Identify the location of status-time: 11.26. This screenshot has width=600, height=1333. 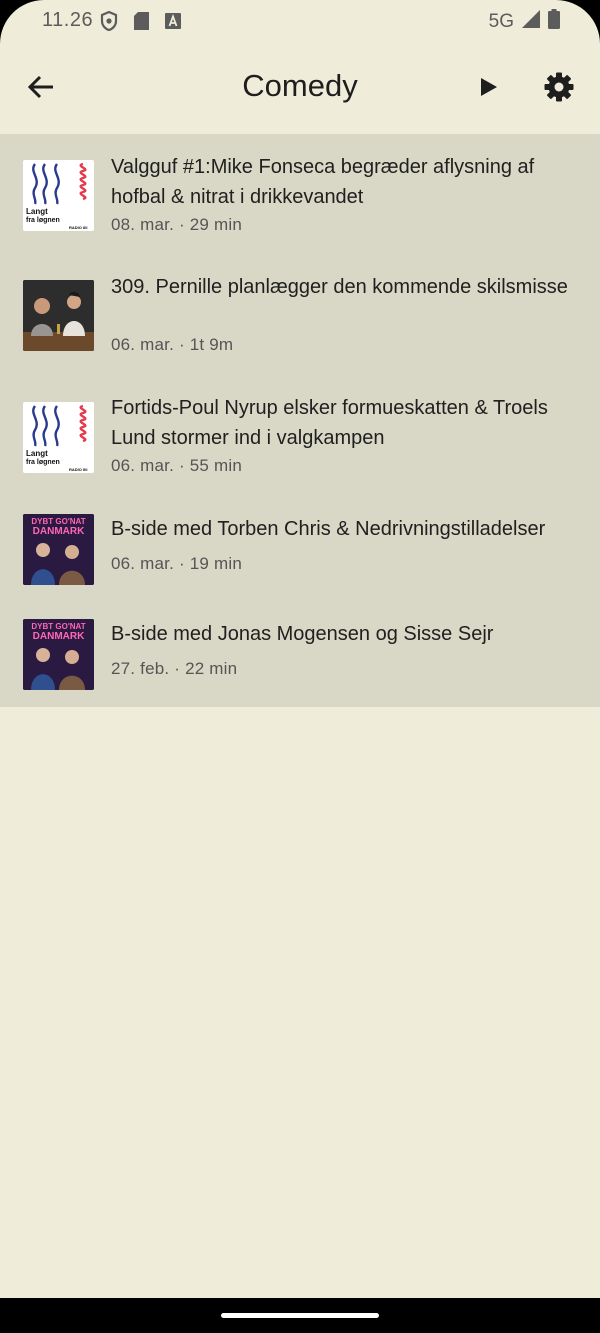
(68, 20).